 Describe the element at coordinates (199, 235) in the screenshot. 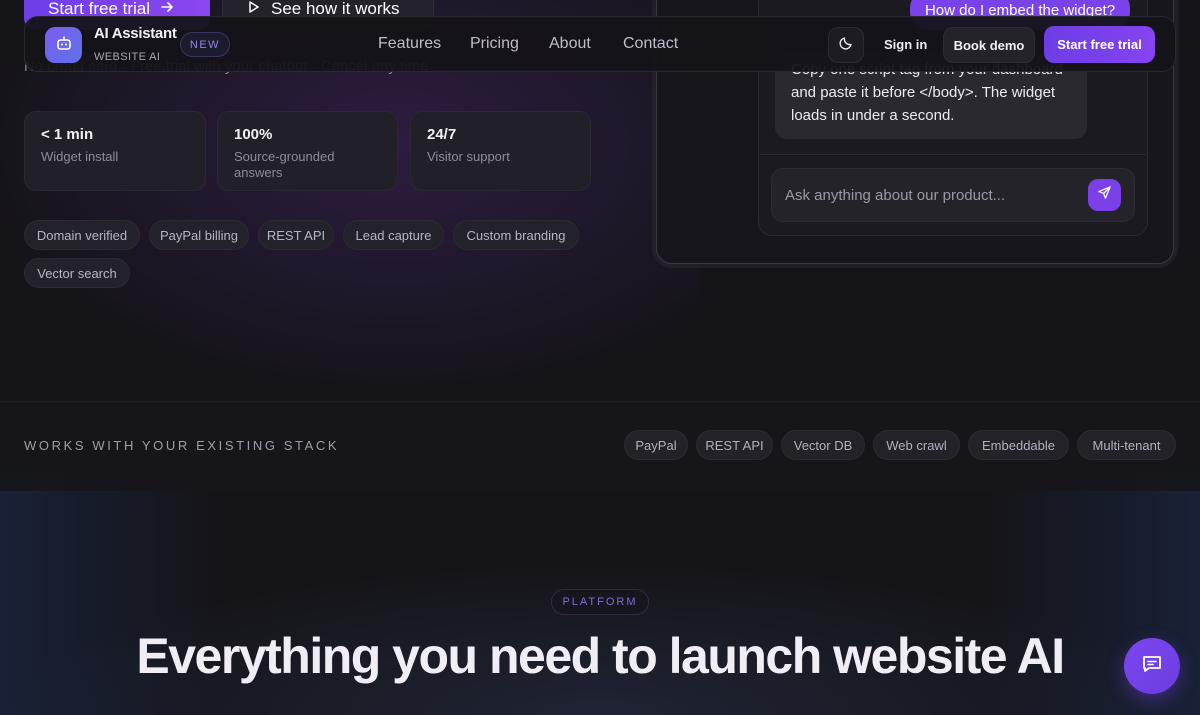

I see `feature-chip: PayPal billing` at that location.